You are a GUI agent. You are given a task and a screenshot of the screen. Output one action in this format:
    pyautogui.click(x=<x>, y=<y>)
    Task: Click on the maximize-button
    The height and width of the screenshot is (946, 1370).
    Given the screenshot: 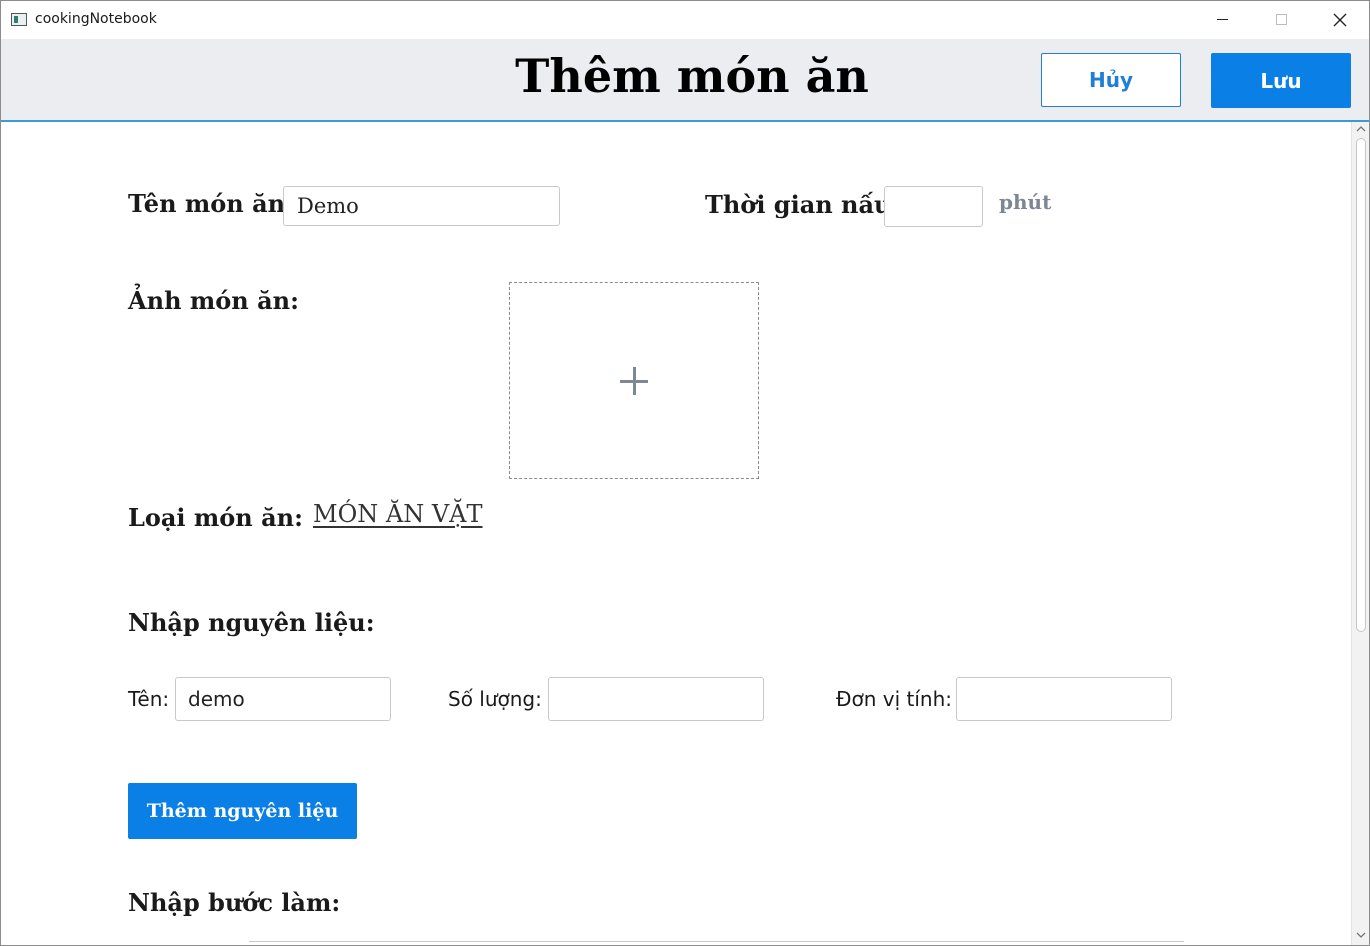 What is the action you would take?
    pyautogui.click(x=1281, y=20)
    